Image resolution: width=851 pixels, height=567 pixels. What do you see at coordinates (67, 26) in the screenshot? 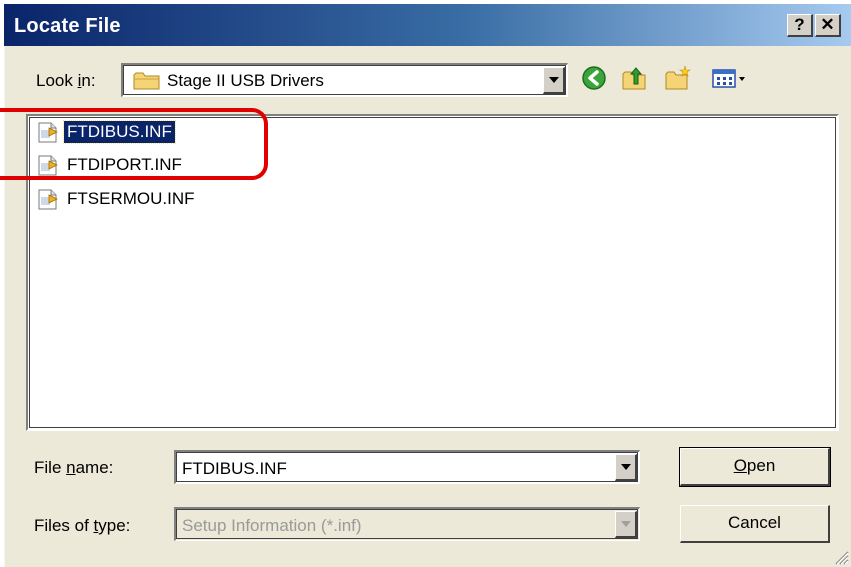
I see `dialog-title: Locate File` at bounding box center [67, 26].